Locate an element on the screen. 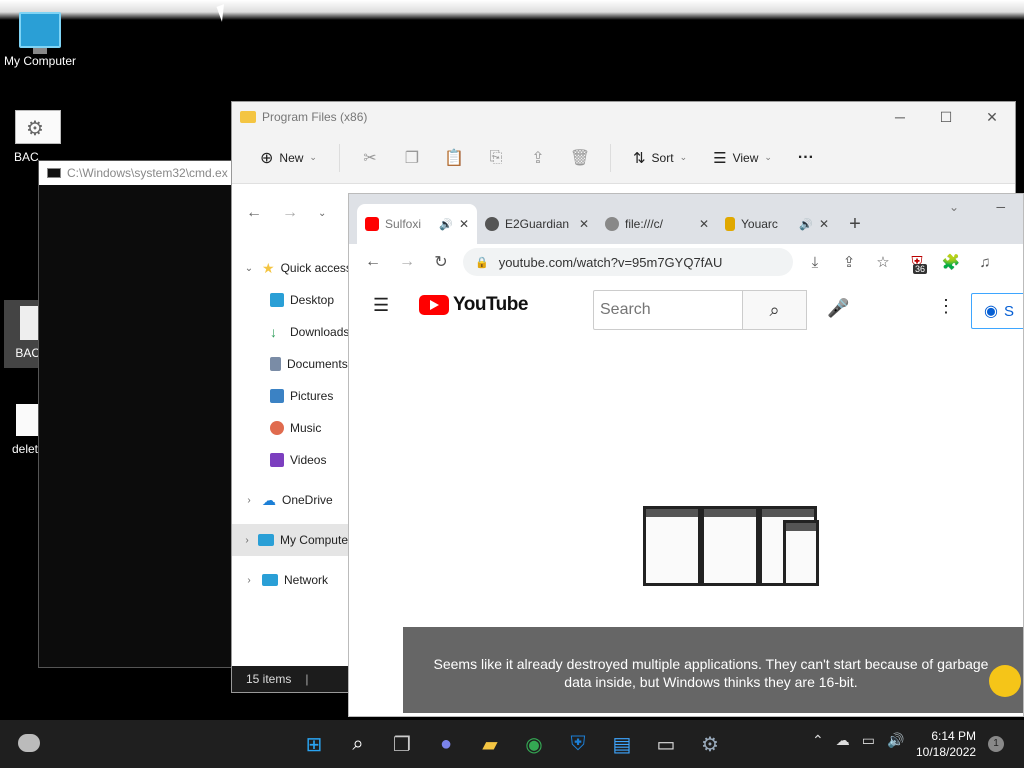  tree-item-desktop: Desktop is located at coordinates (292, 300).